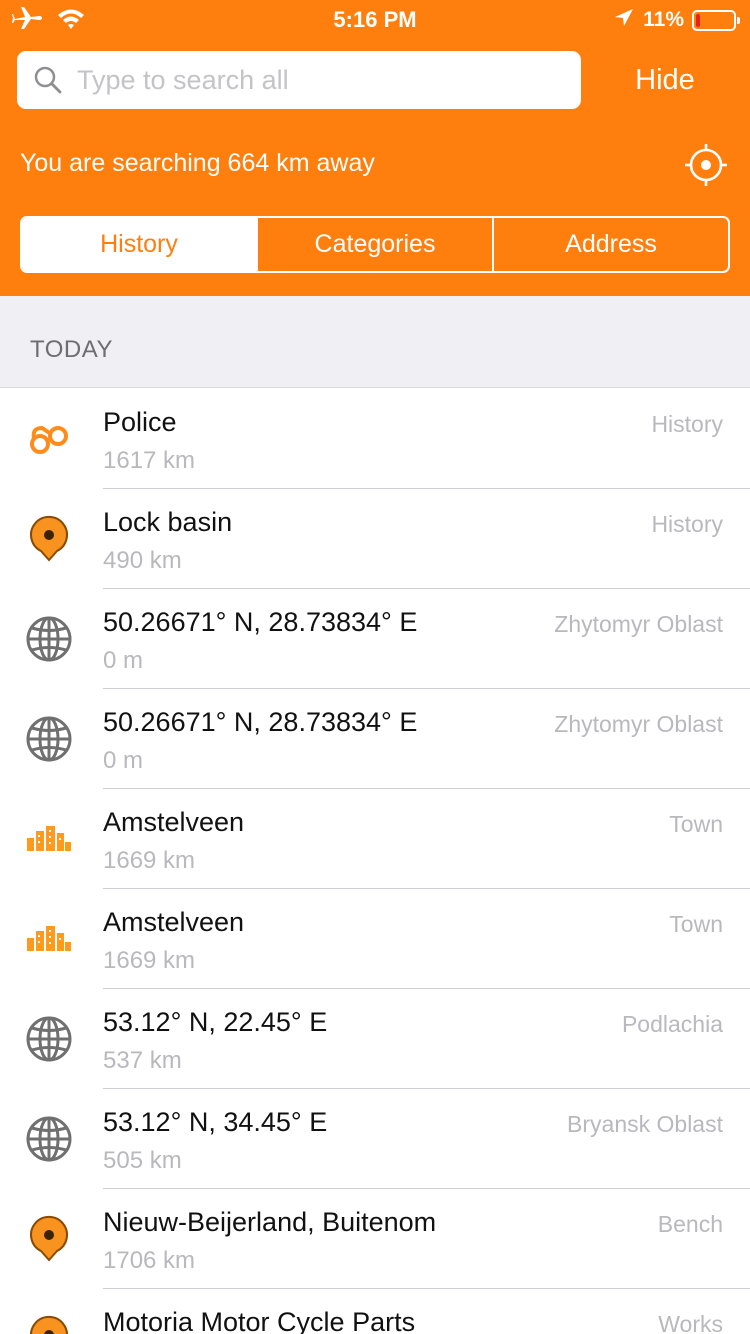 This screenshot has height=1334, width=750. I want to click on item-distance: 537 km, so click(142, 1060).